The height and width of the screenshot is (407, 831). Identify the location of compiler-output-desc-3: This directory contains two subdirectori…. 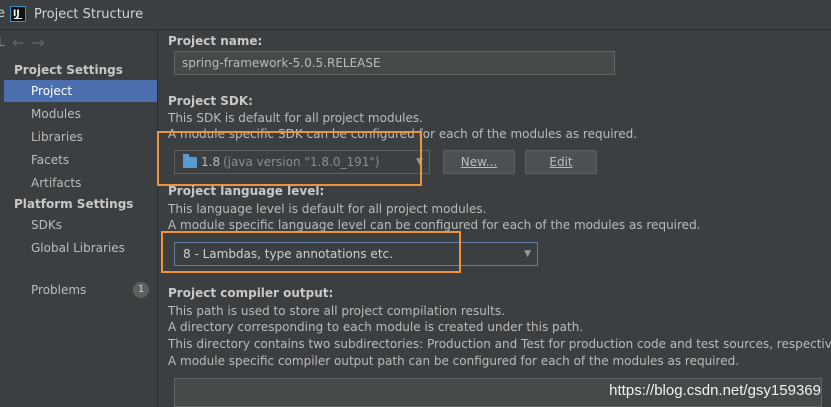
(499, 344).